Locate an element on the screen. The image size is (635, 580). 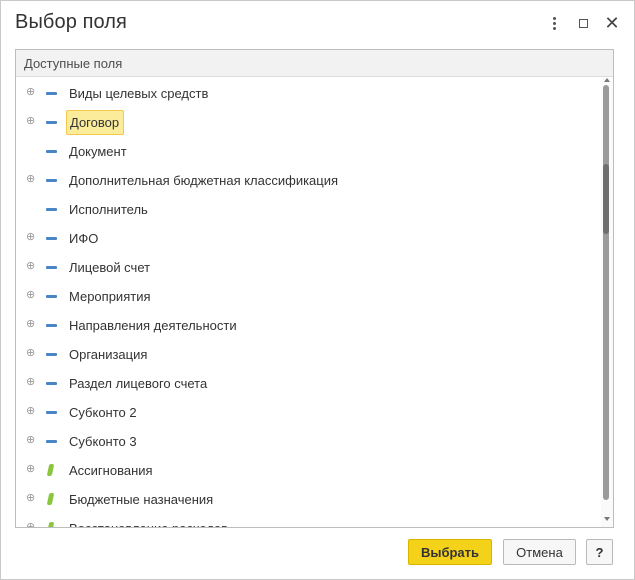
cancel-button: Отмена is located at coordinates (539, 552).